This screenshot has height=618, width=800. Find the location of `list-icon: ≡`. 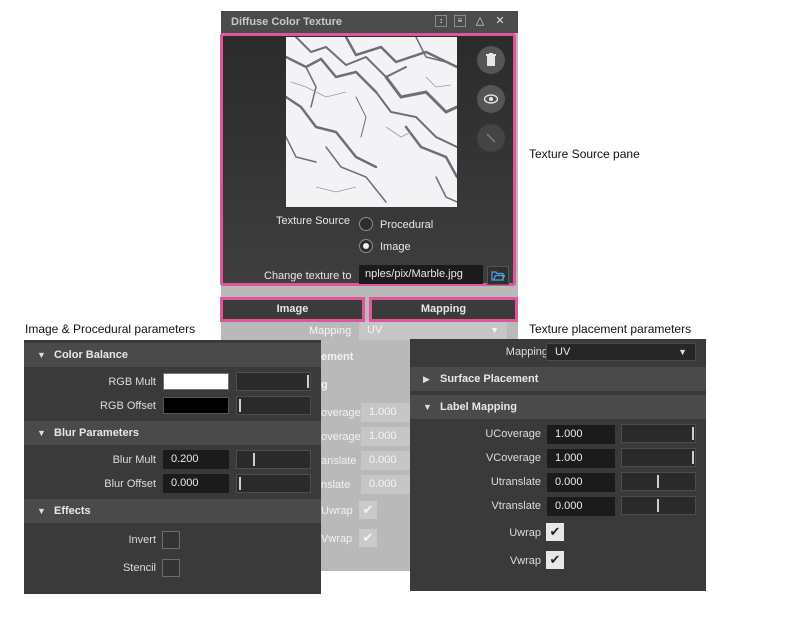

list-icon: ≡ is located at coordinates (460, 21).